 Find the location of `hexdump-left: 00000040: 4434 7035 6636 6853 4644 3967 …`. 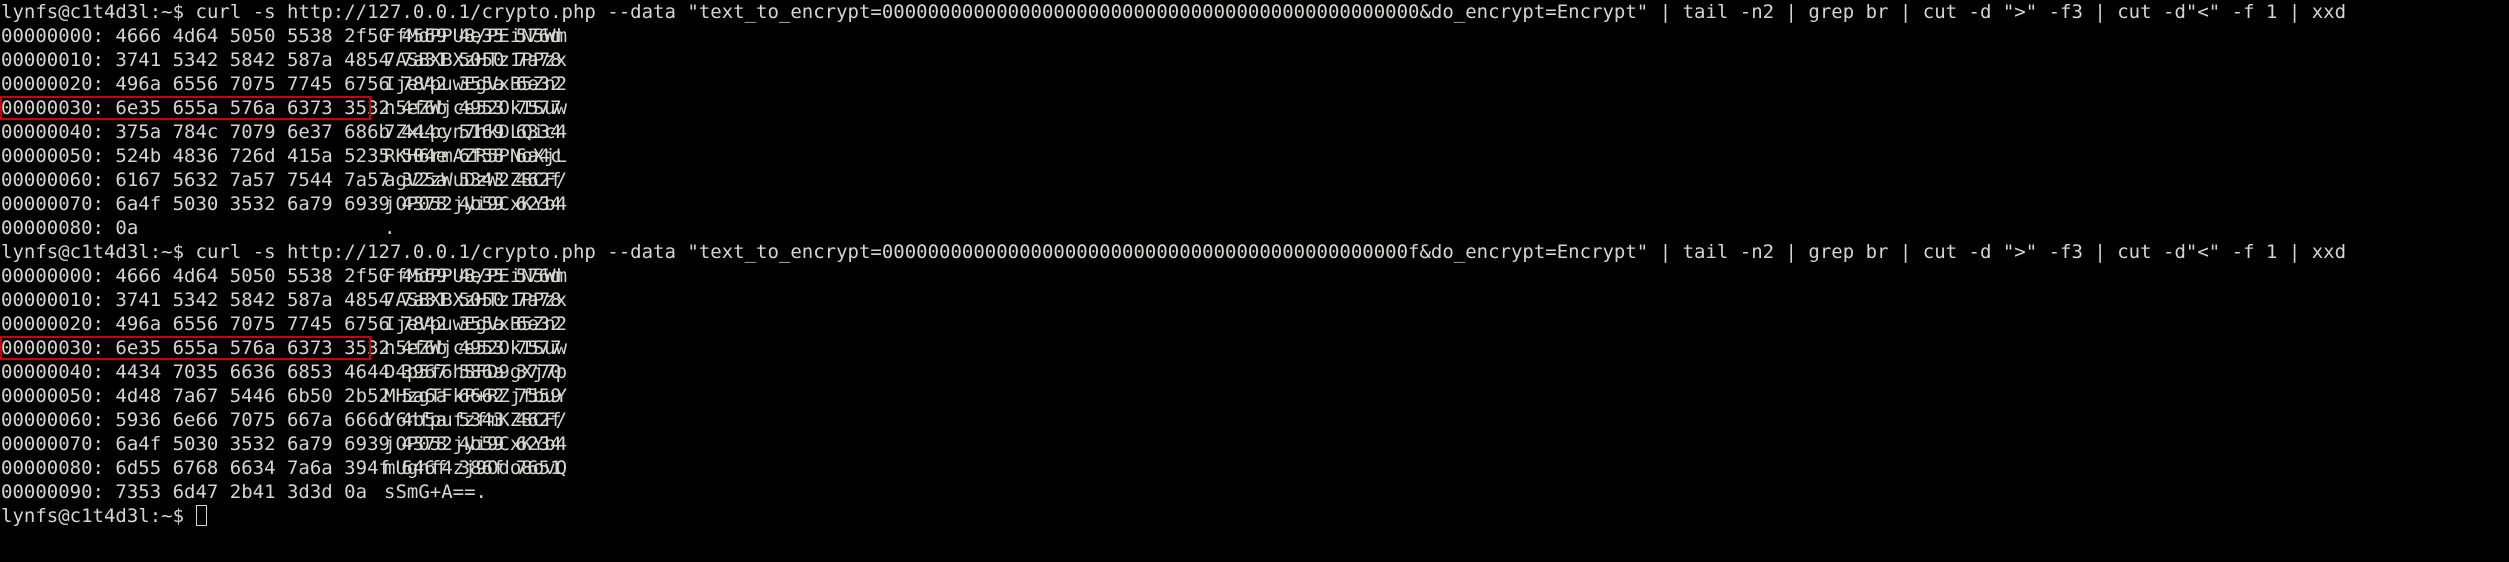

hexdump-left: 00000040: 4434 7035 6636 6853 4644 3967 … is located at coordinates (281, 372).